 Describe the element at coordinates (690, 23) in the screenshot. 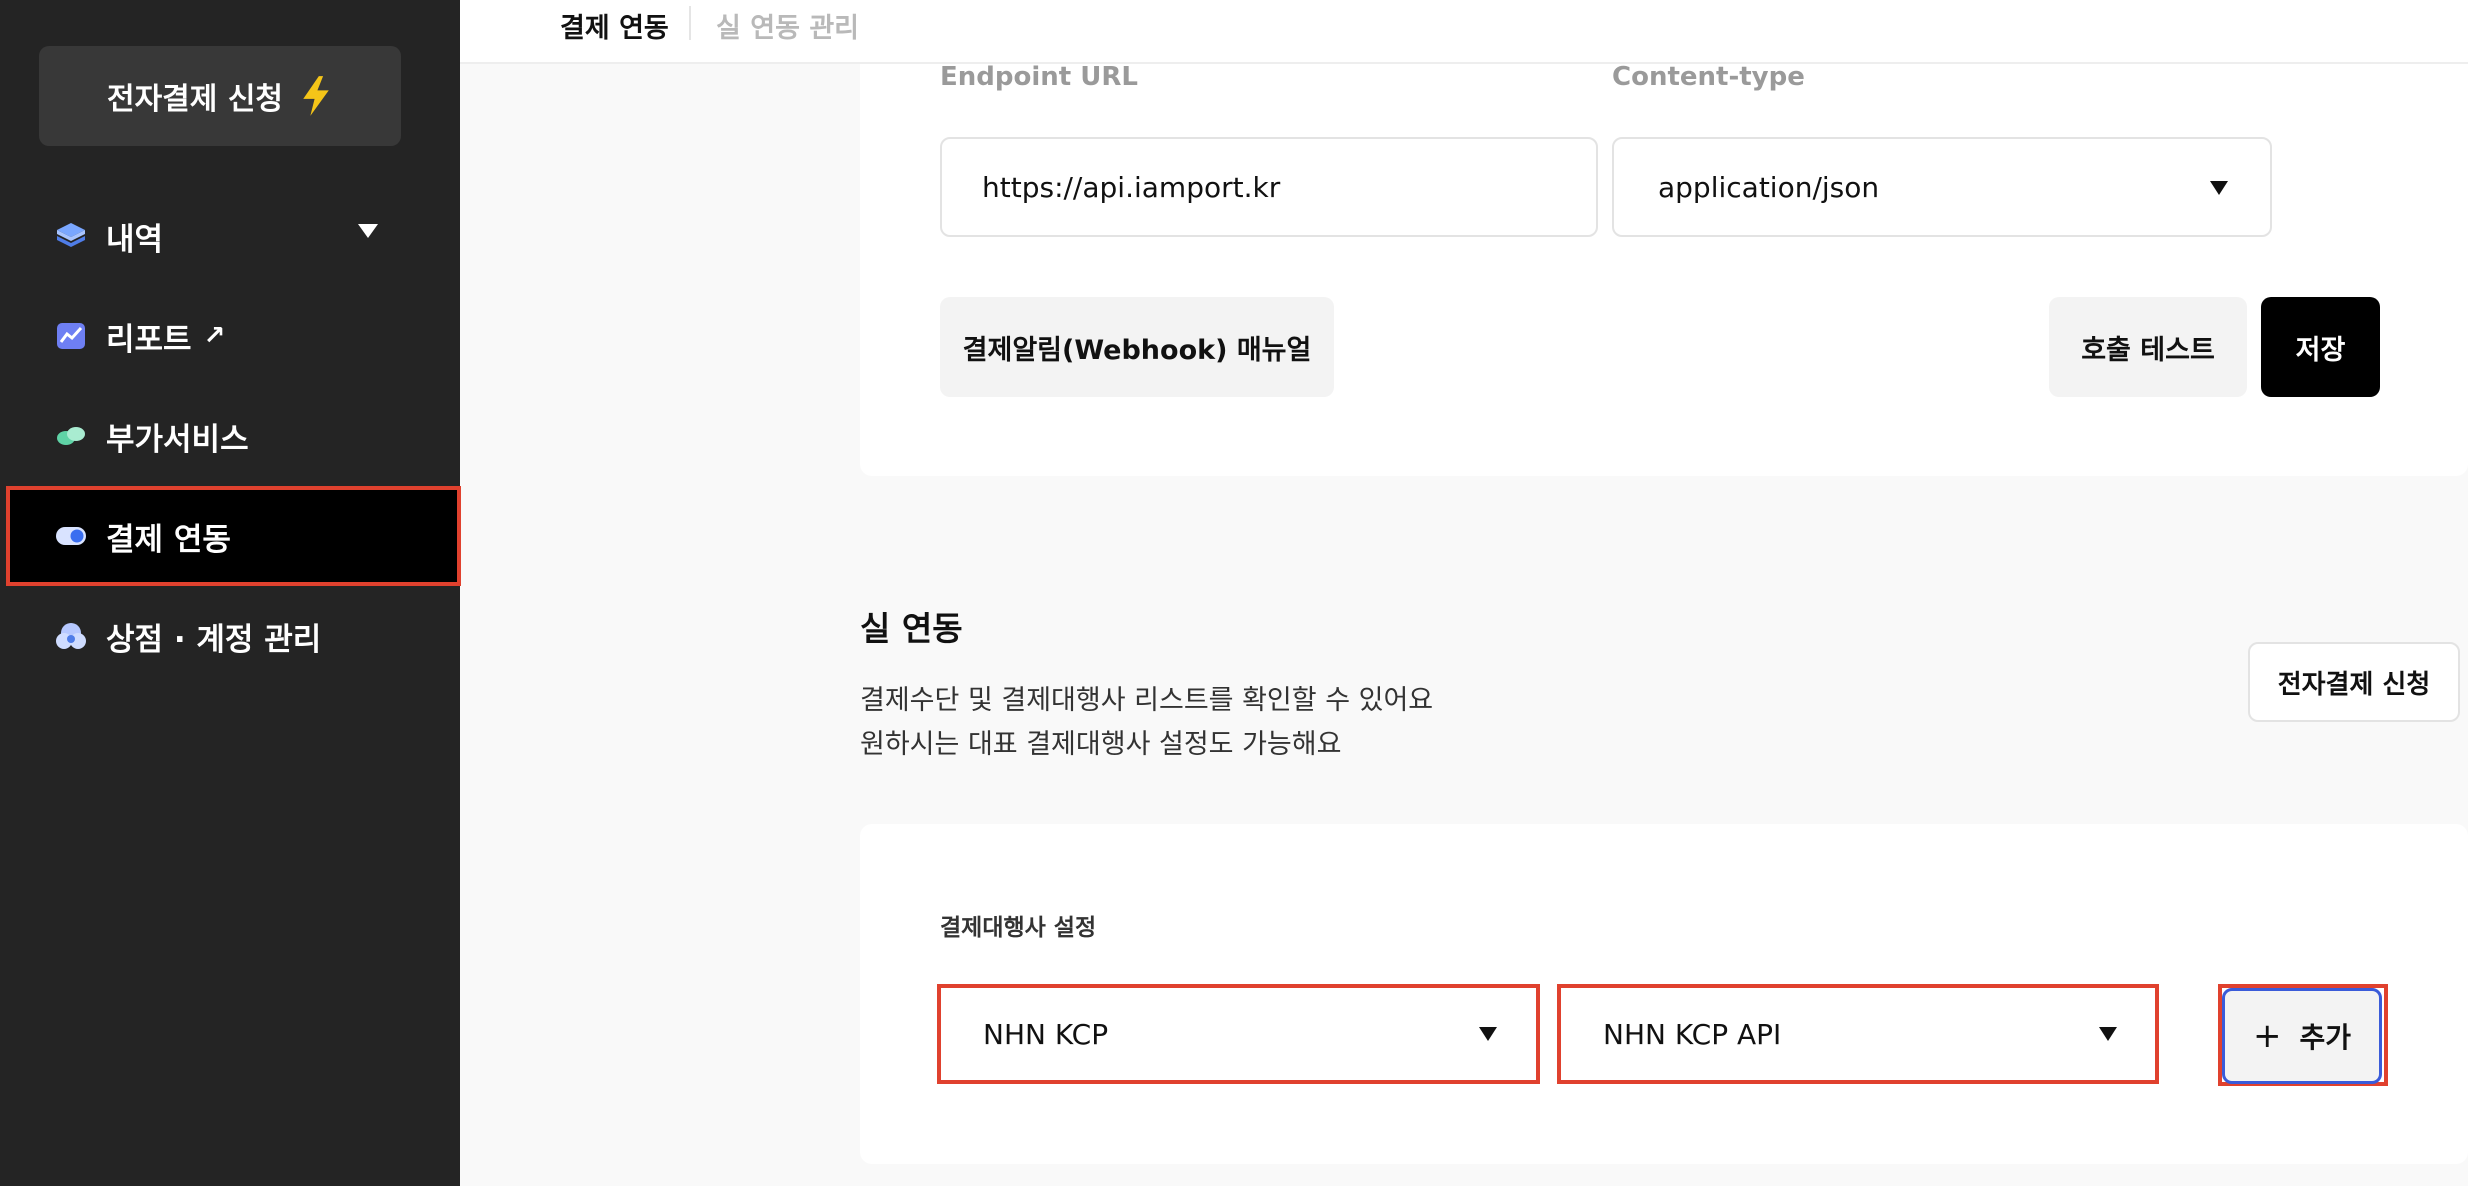

I see `tab-divider` at that location.